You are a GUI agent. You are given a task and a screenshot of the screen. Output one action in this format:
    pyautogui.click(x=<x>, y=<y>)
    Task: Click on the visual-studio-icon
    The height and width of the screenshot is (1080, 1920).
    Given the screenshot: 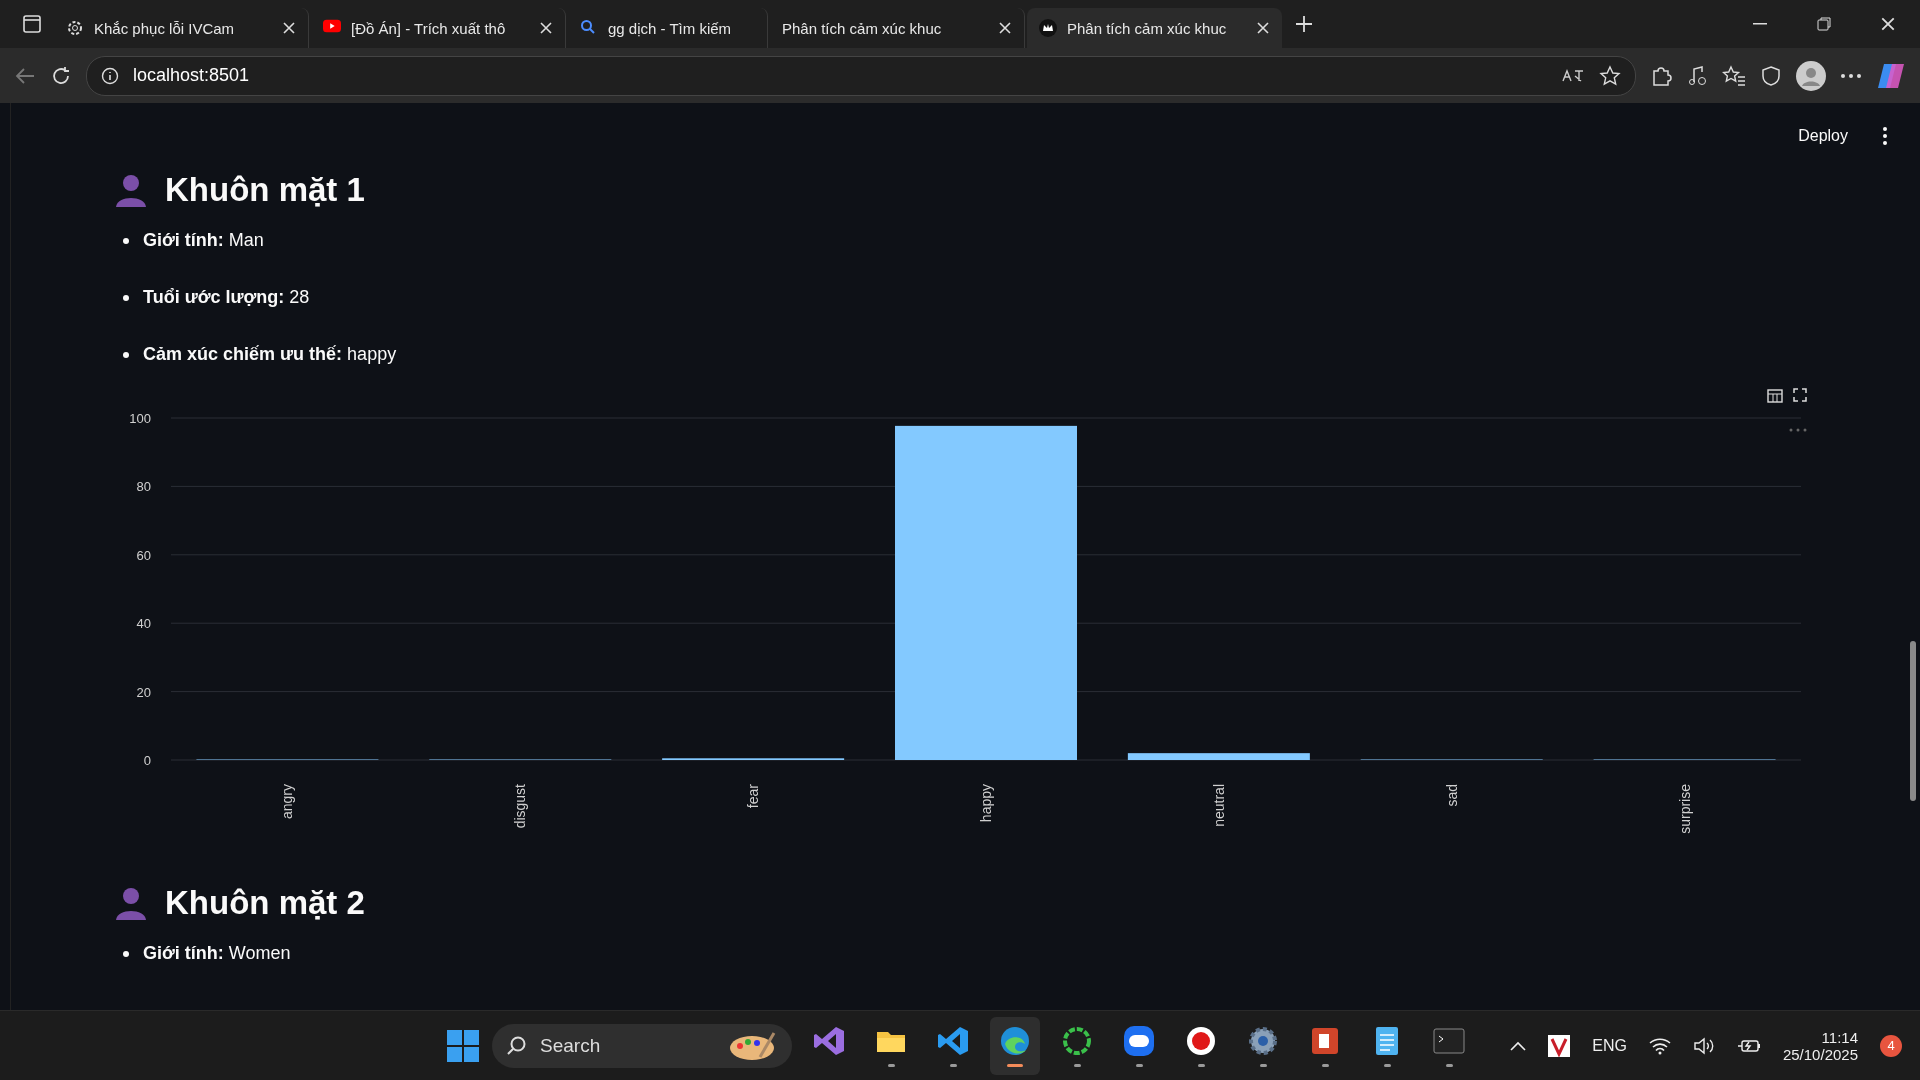 What is the action you would take?
    pyautogui.click(x=829, y=1041)
    